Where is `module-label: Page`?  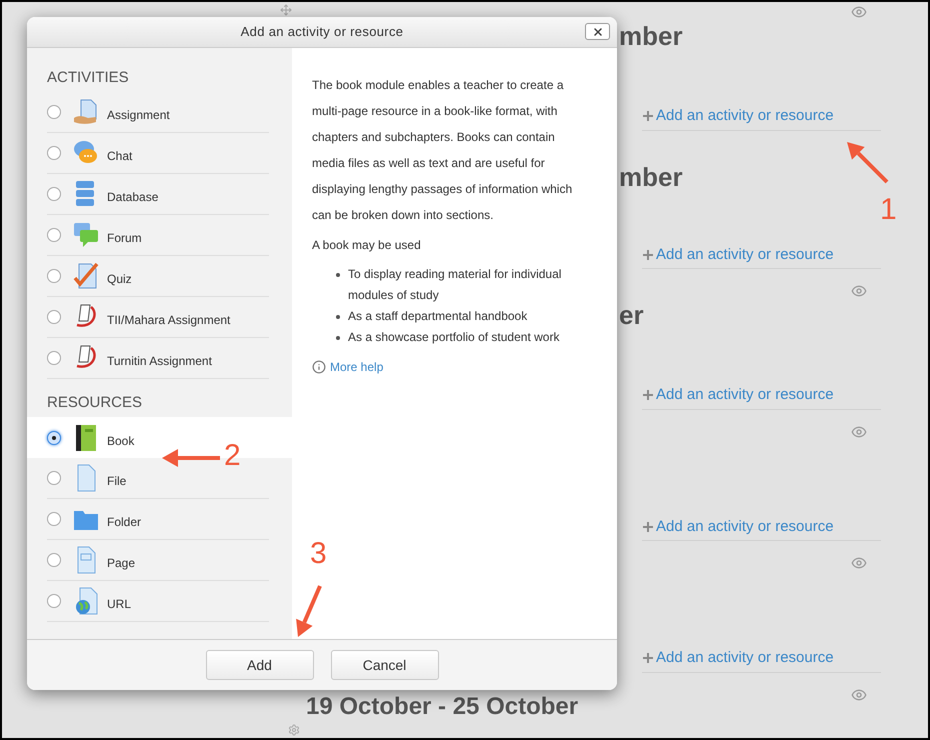
module-label: Page is located at coordinates (121, 563).